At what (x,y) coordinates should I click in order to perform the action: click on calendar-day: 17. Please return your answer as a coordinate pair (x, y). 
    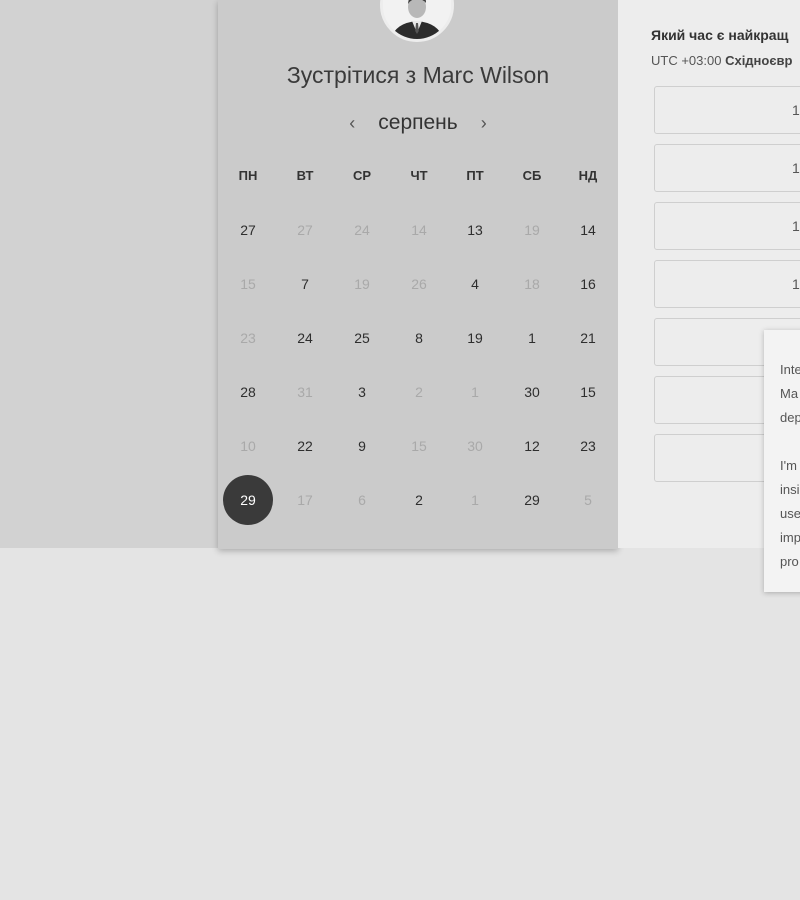
    Looking at the image, I should click on (305, 500).